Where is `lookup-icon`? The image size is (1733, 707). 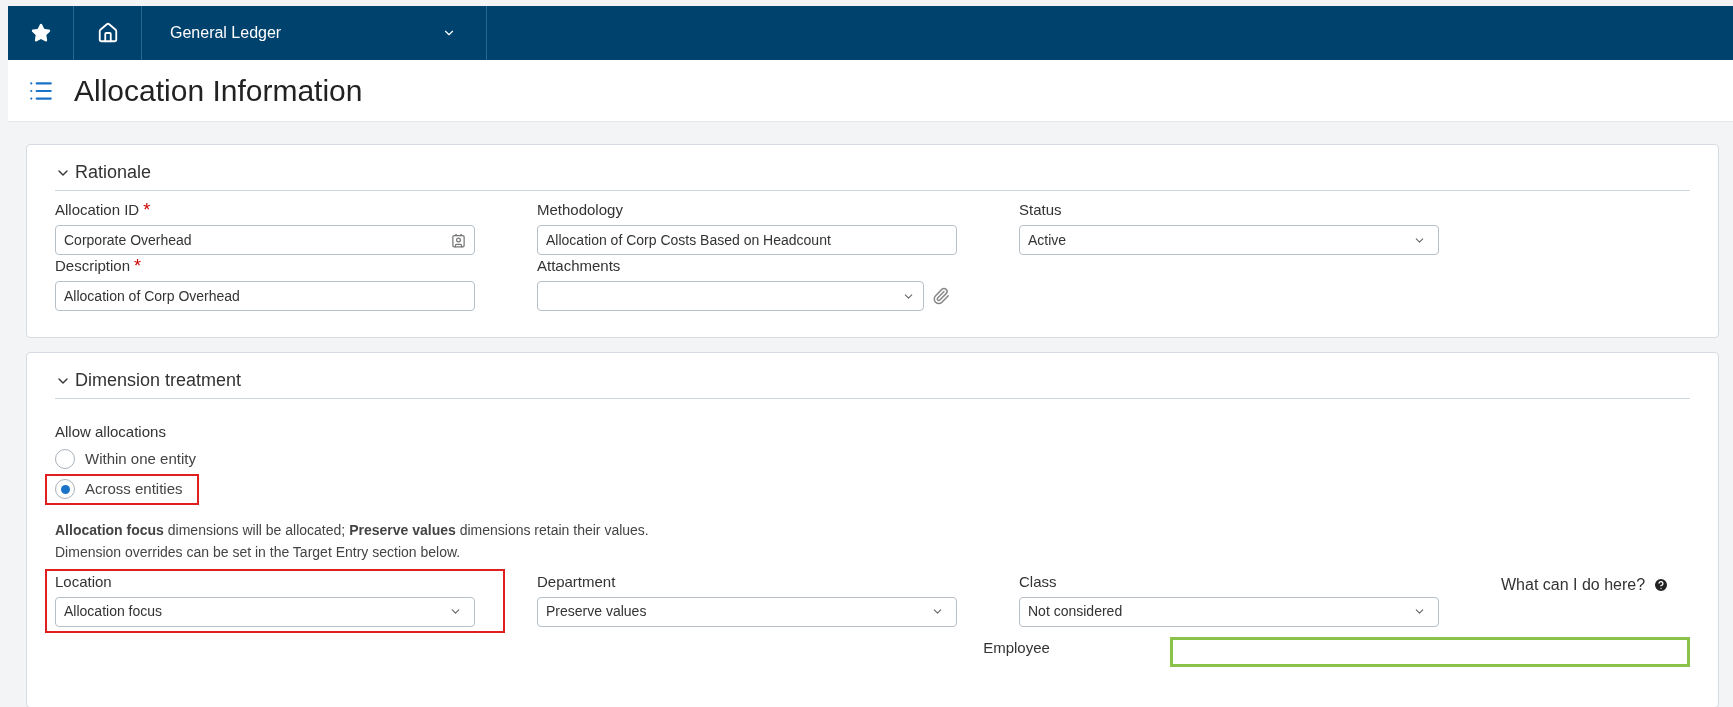
lookup-icon is located at coordinates (458, 240).